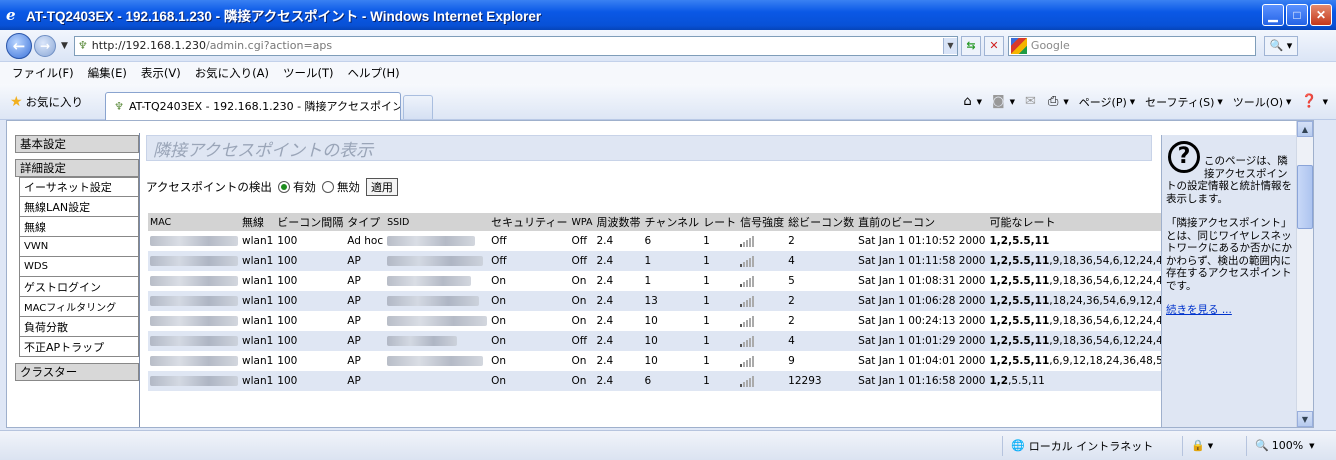 The width and height of the screenshot is (1336, 460). Describe the element at coordinates (418, 106) in the screenshot. I see `new-tab-button` at that location.